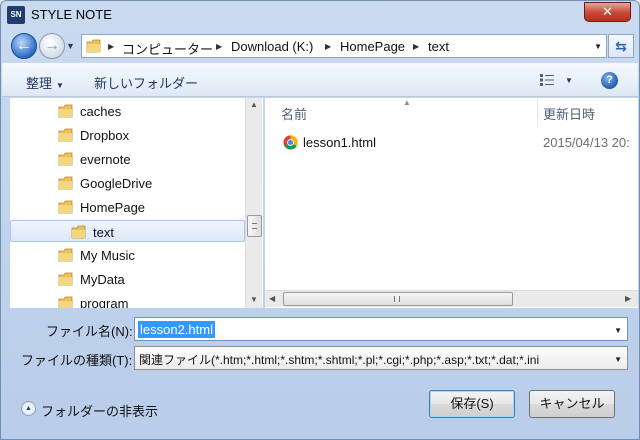 The height and width of the screenshot is (440, 640). I want to click on file-modified-date: 2015/04/13 20:, so click(586, 142).